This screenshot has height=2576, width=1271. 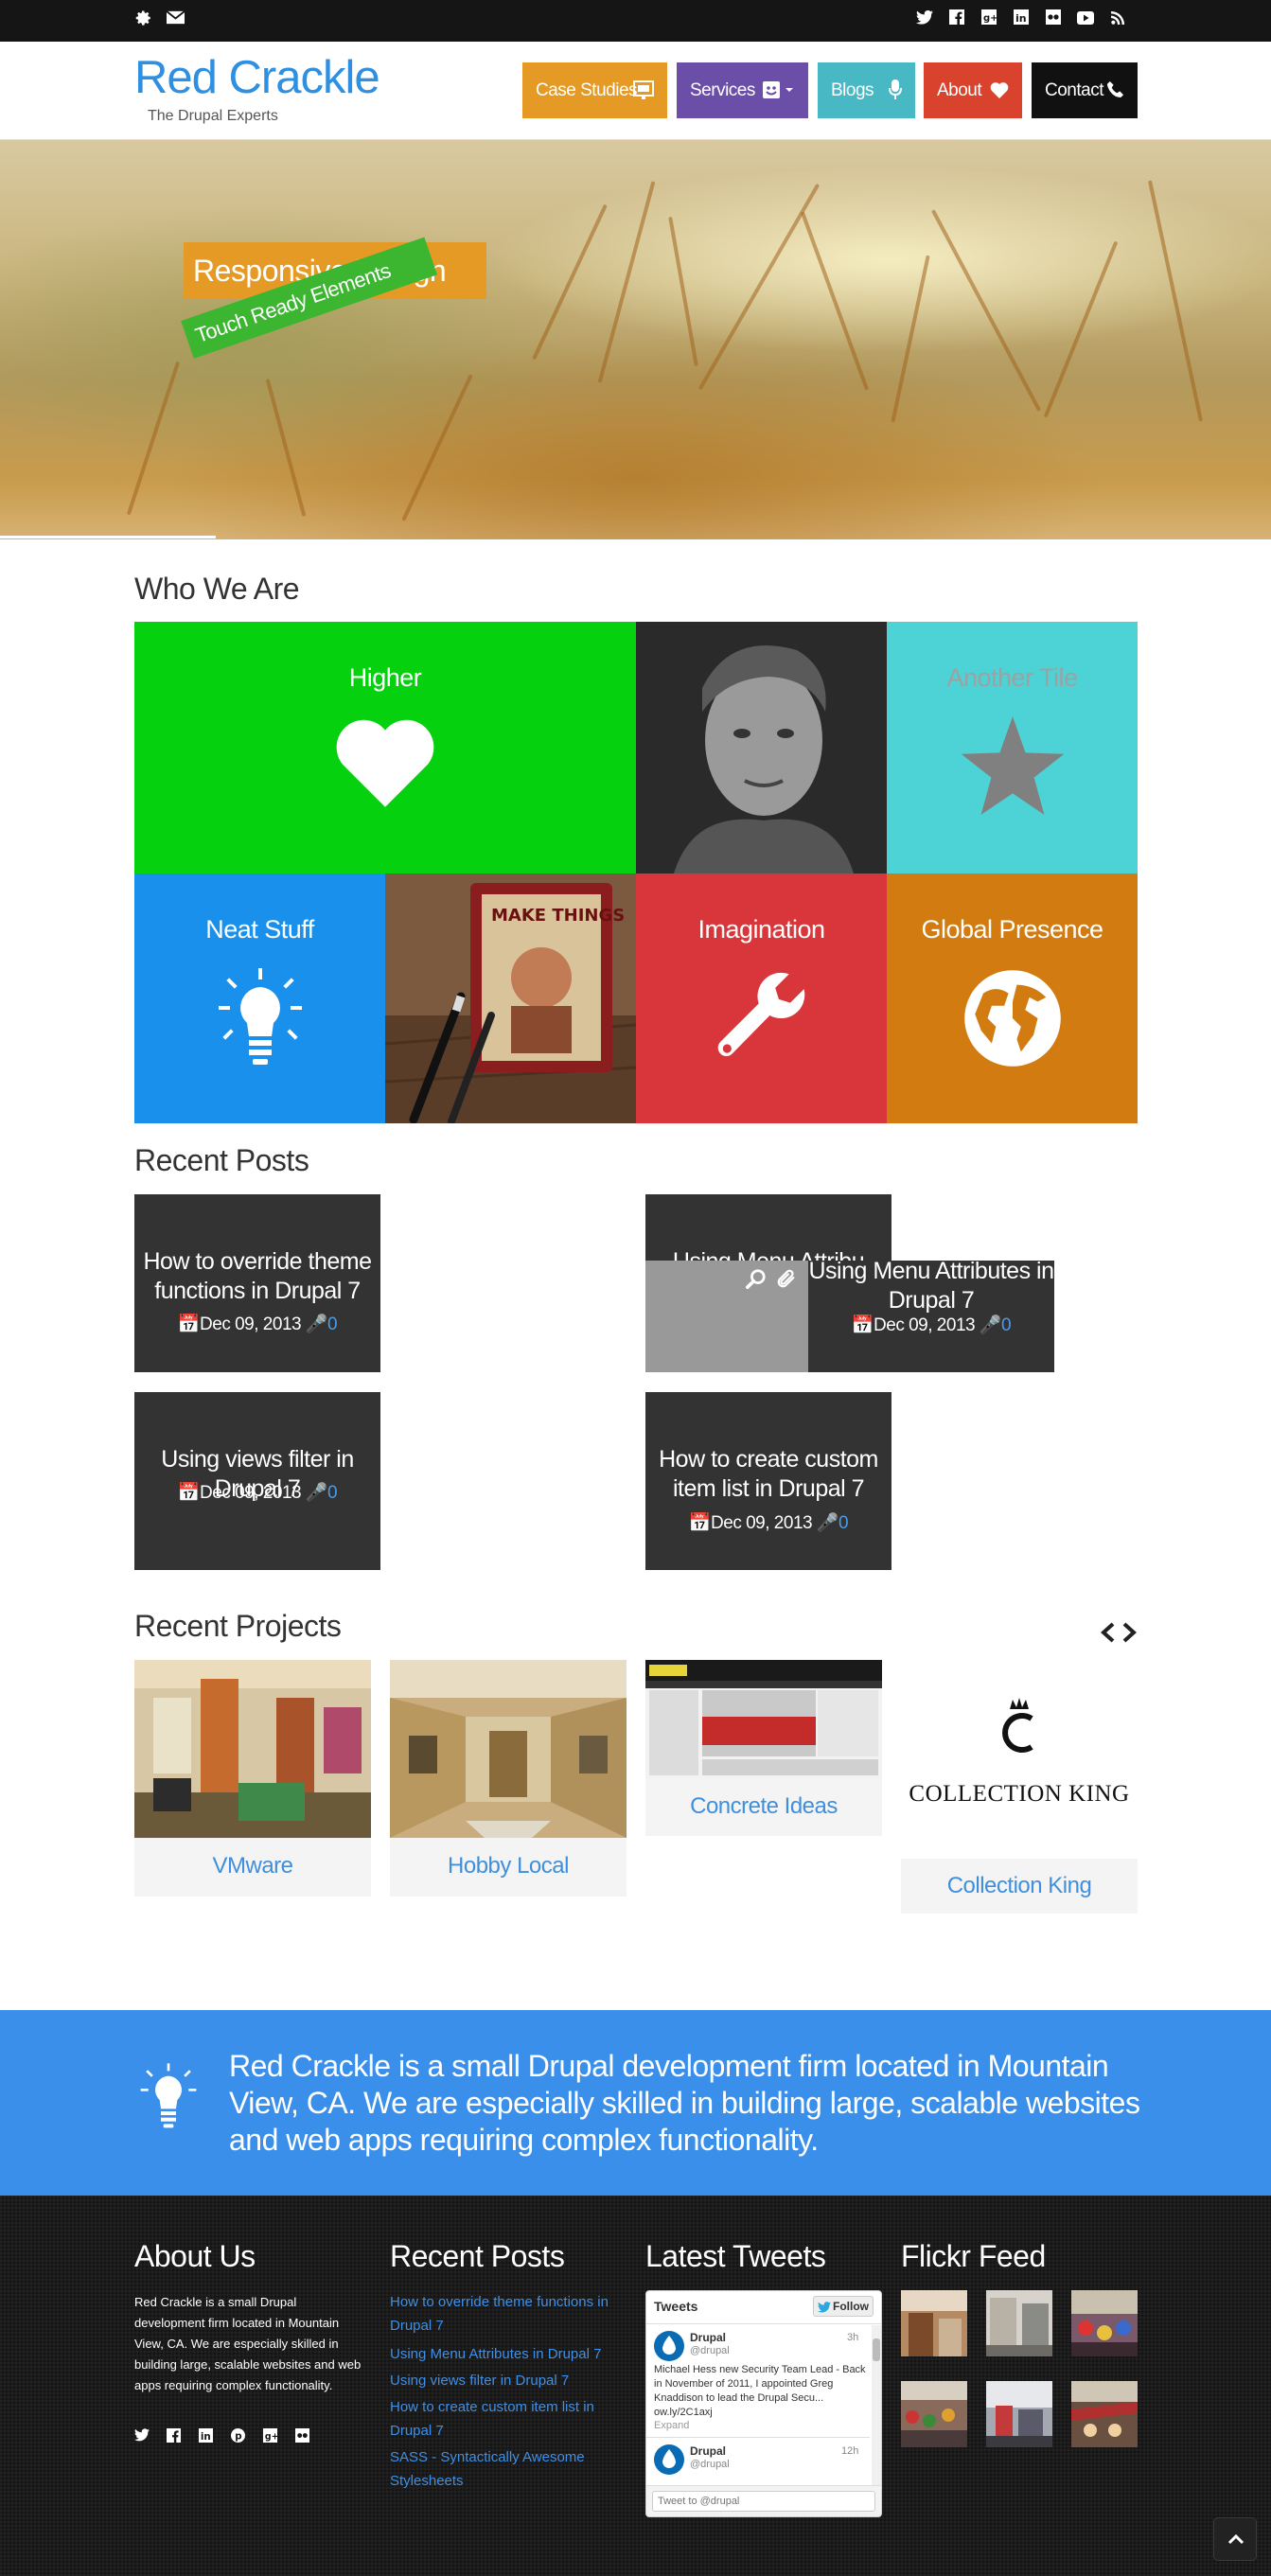 What do you see at coordinates (385, 747) in the screenshot?
I see `tile-higher: Higher` at bounding box center [385, 747].